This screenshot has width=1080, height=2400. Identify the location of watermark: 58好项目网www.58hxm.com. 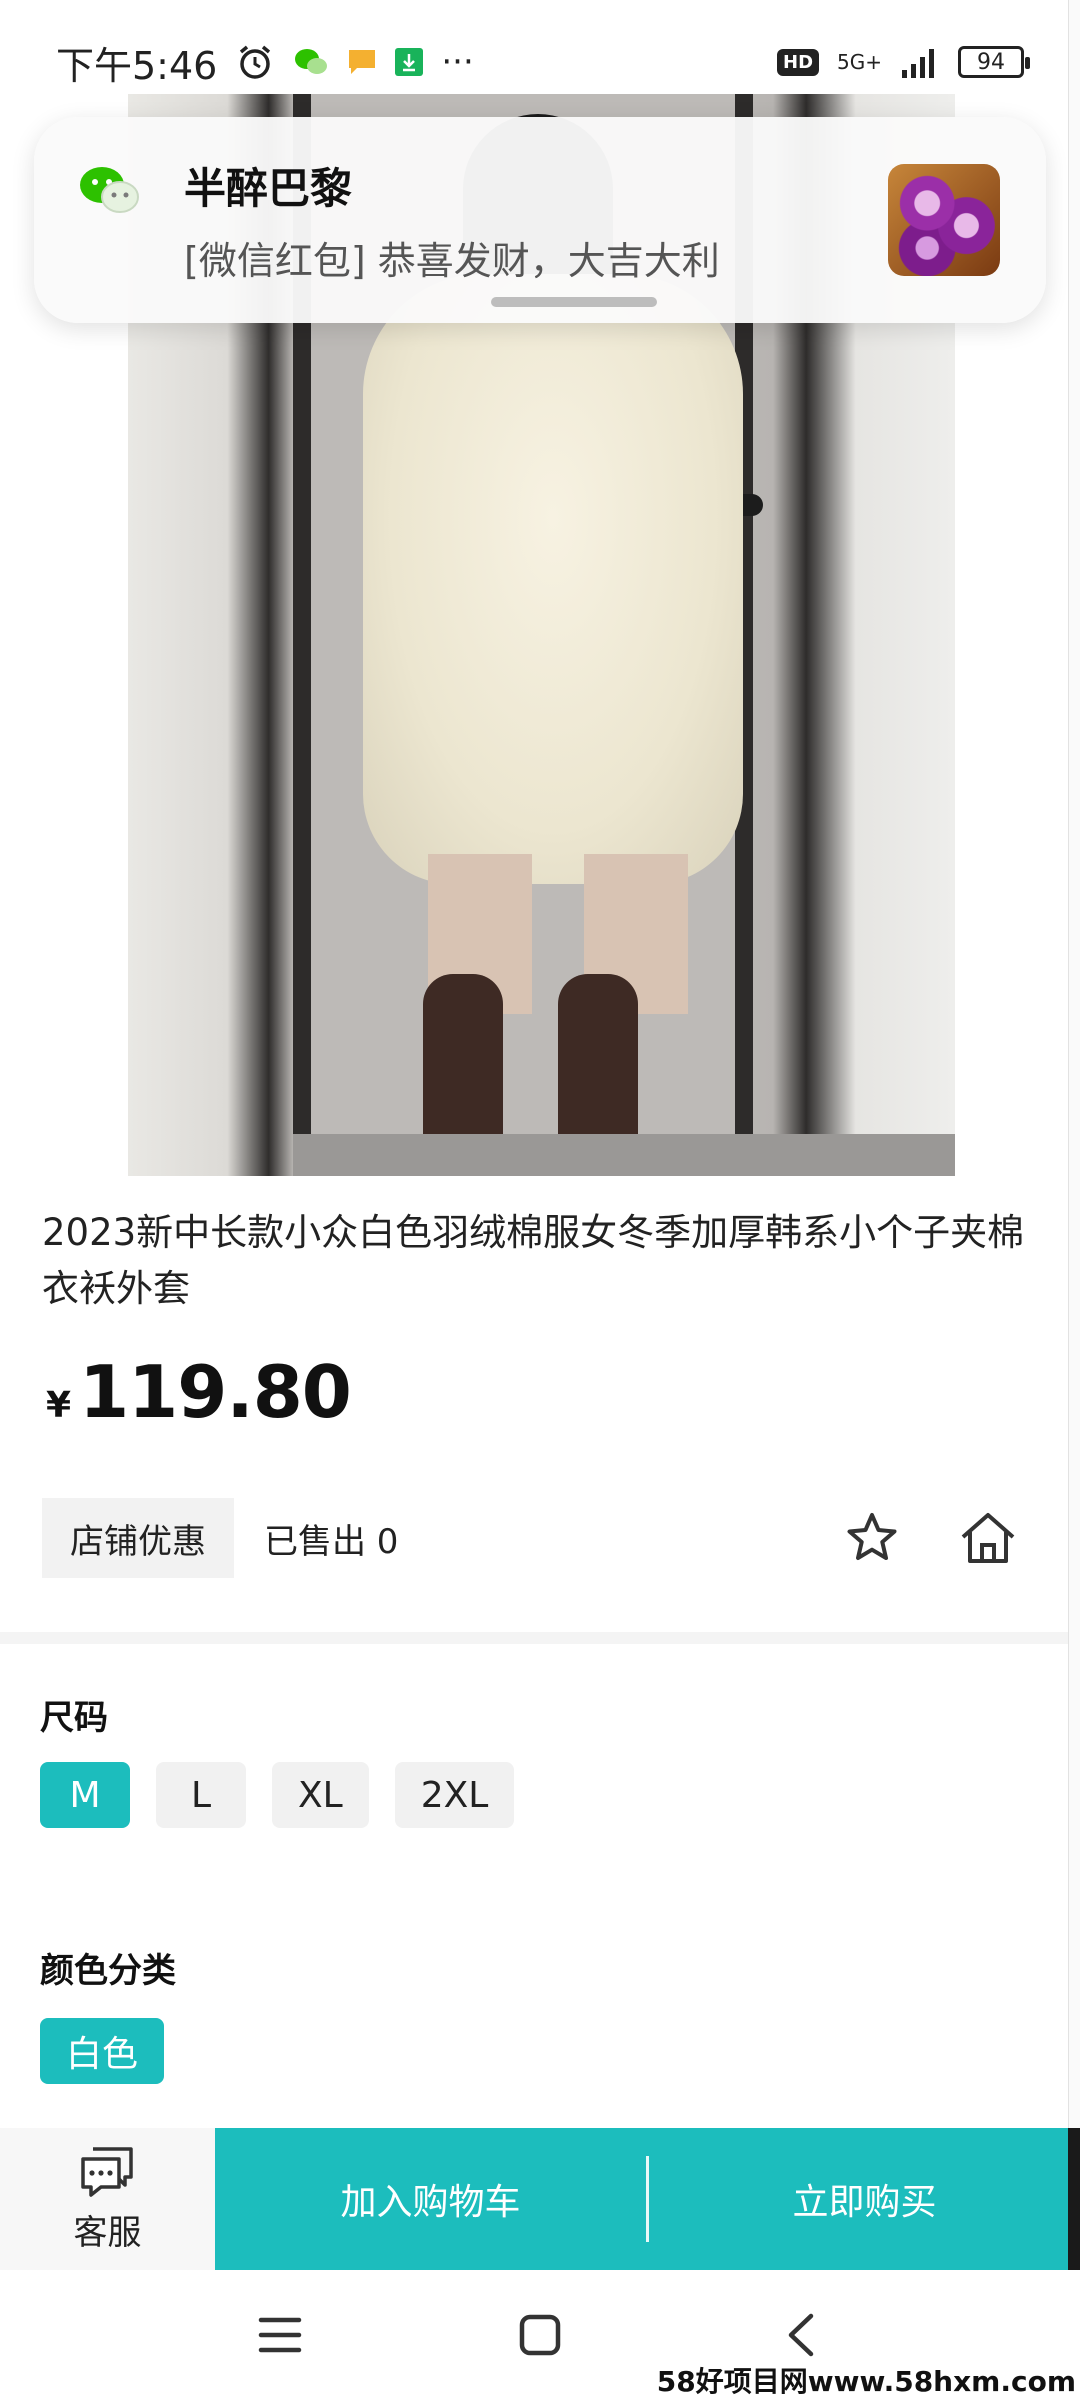
(866, 2381).